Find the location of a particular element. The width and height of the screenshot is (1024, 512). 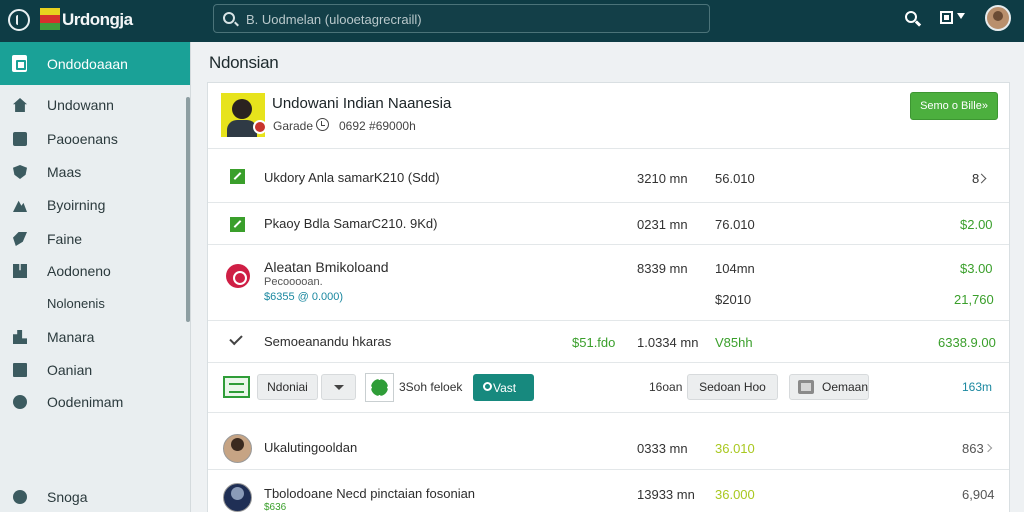

toolbar-button: Ndoniai is located at coordinates (287, 387).